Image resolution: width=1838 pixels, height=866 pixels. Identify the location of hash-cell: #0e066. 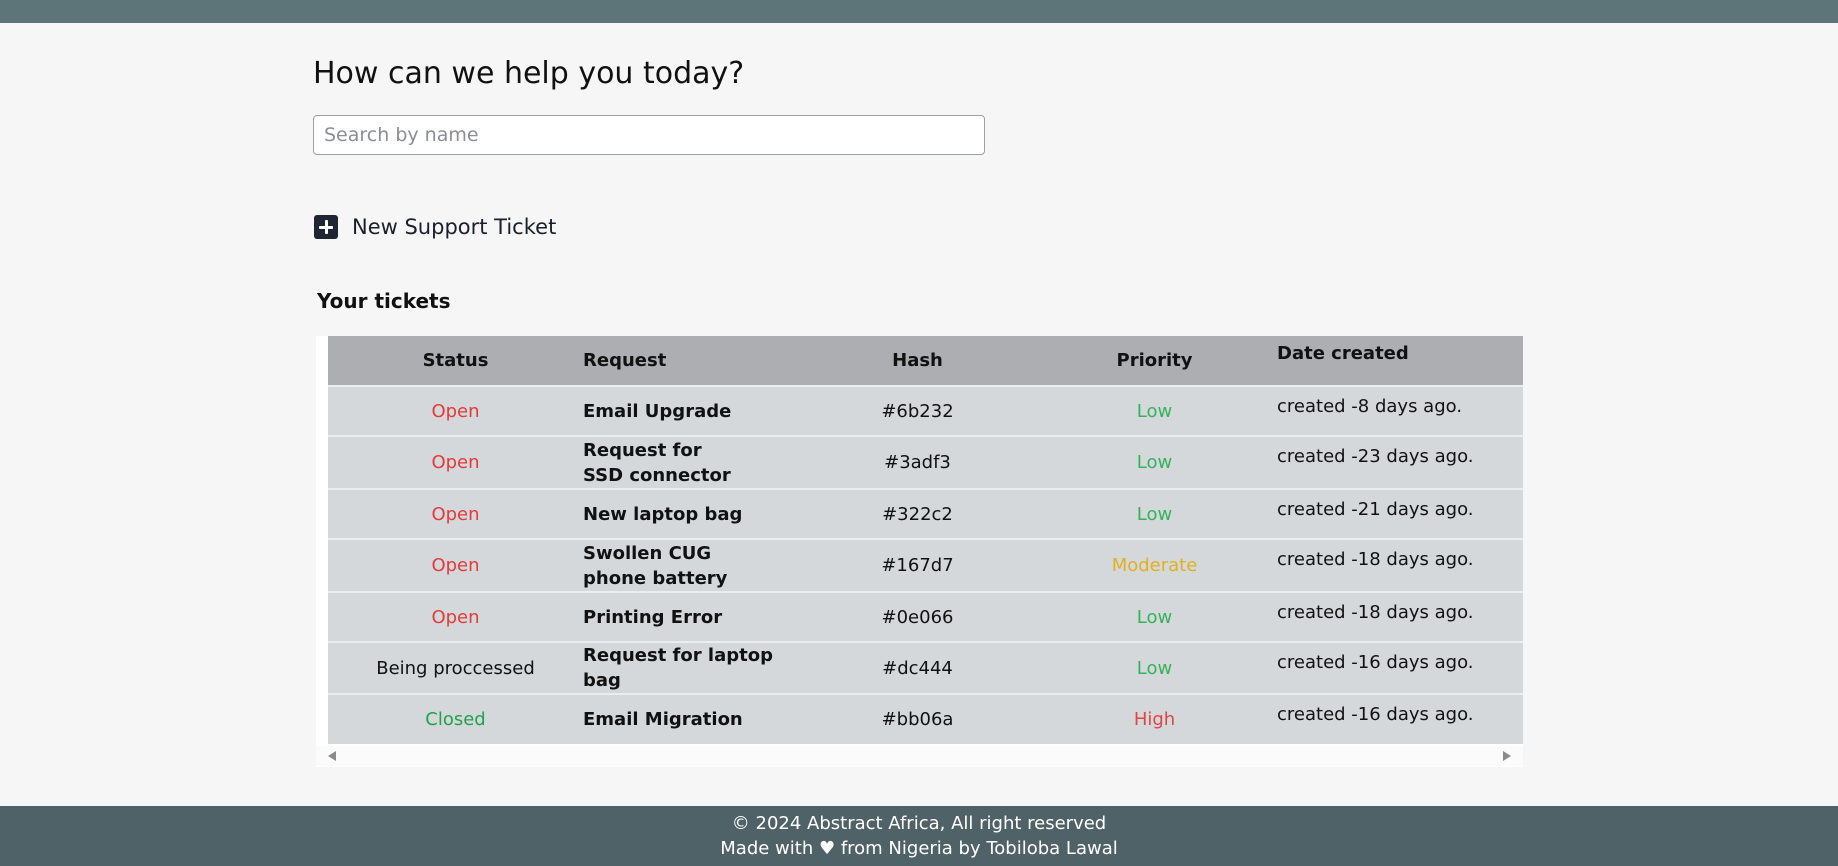
(917, 617).